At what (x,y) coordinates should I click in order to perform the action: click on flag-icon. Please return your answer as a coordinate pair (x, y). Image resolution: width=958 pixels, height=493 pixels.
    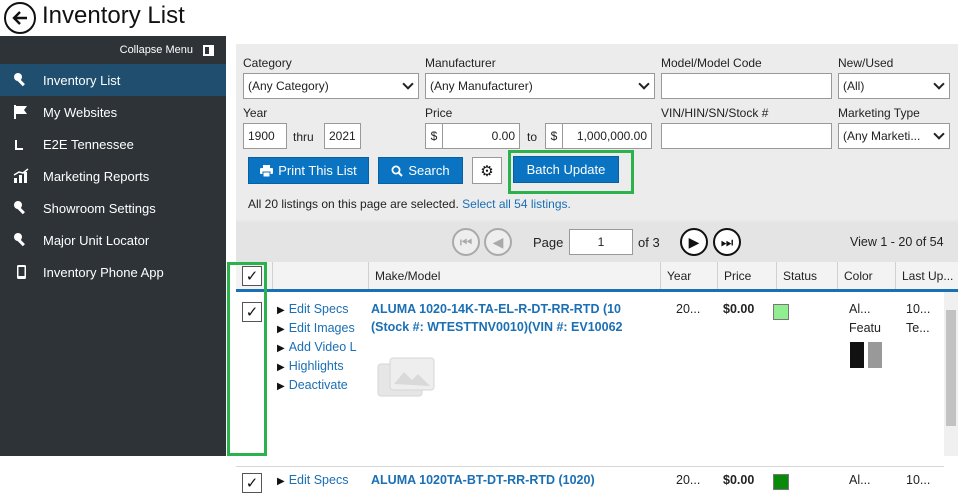
    Looking at the image, I should click on (21, 112).